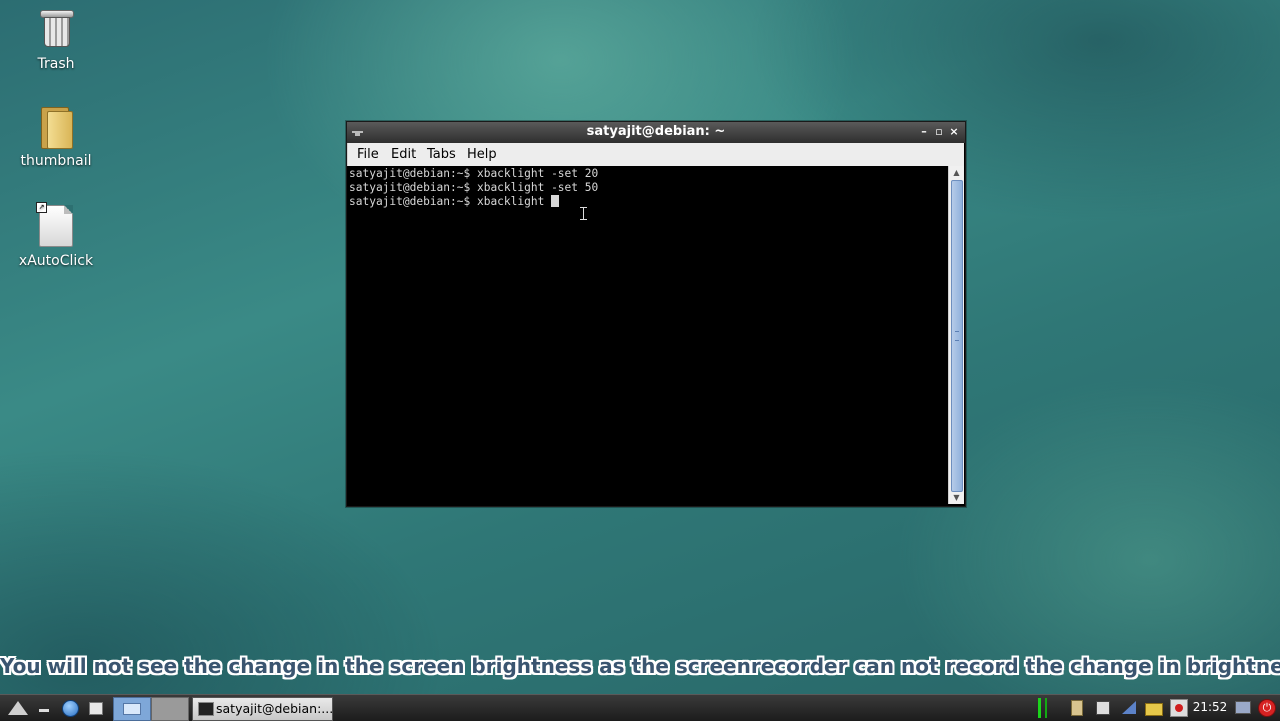  What do you see at coordinates (132, 709) in the screenshot?
I see `workspace-1-button` at bounding box center [132, 709].